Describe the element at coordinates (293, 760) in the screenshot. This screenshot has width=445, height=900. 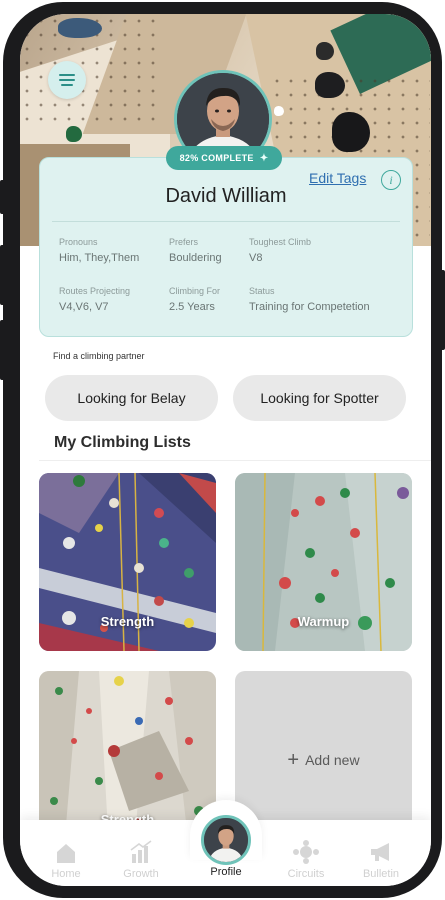
I see `plus-icon: +` at that location.